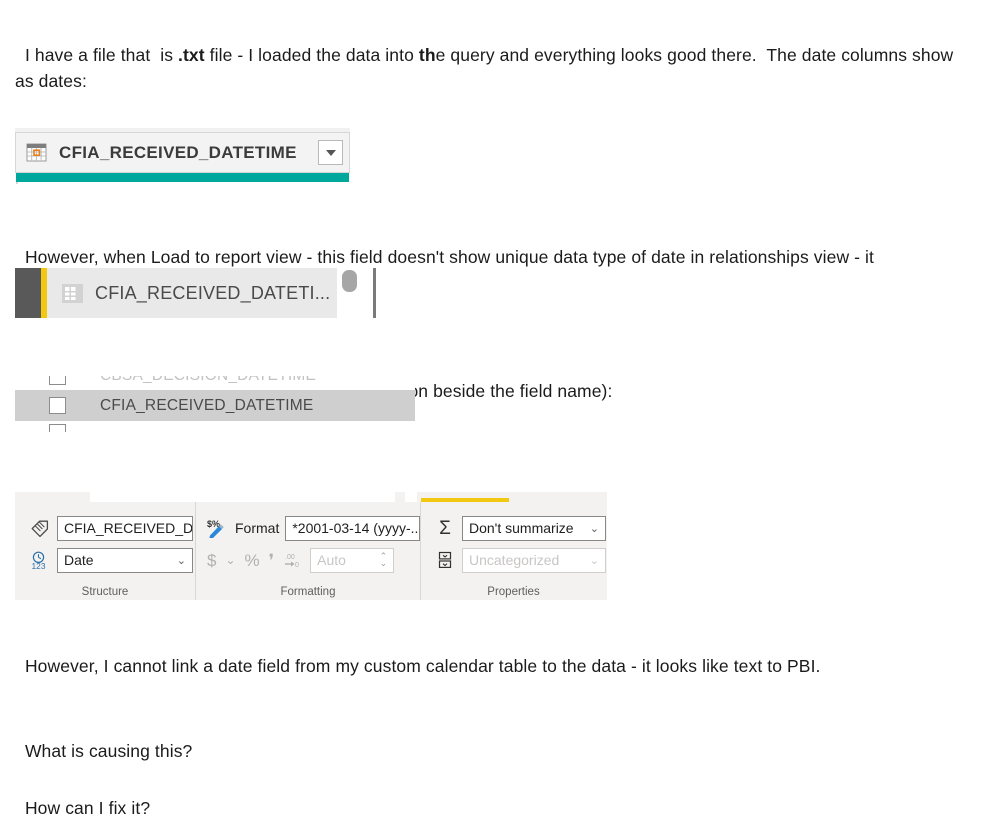  What do you see at coordinates (87, 808) in the screenshot?
I see `text-run: How can I fix it?` at bounding box center [87, 808].